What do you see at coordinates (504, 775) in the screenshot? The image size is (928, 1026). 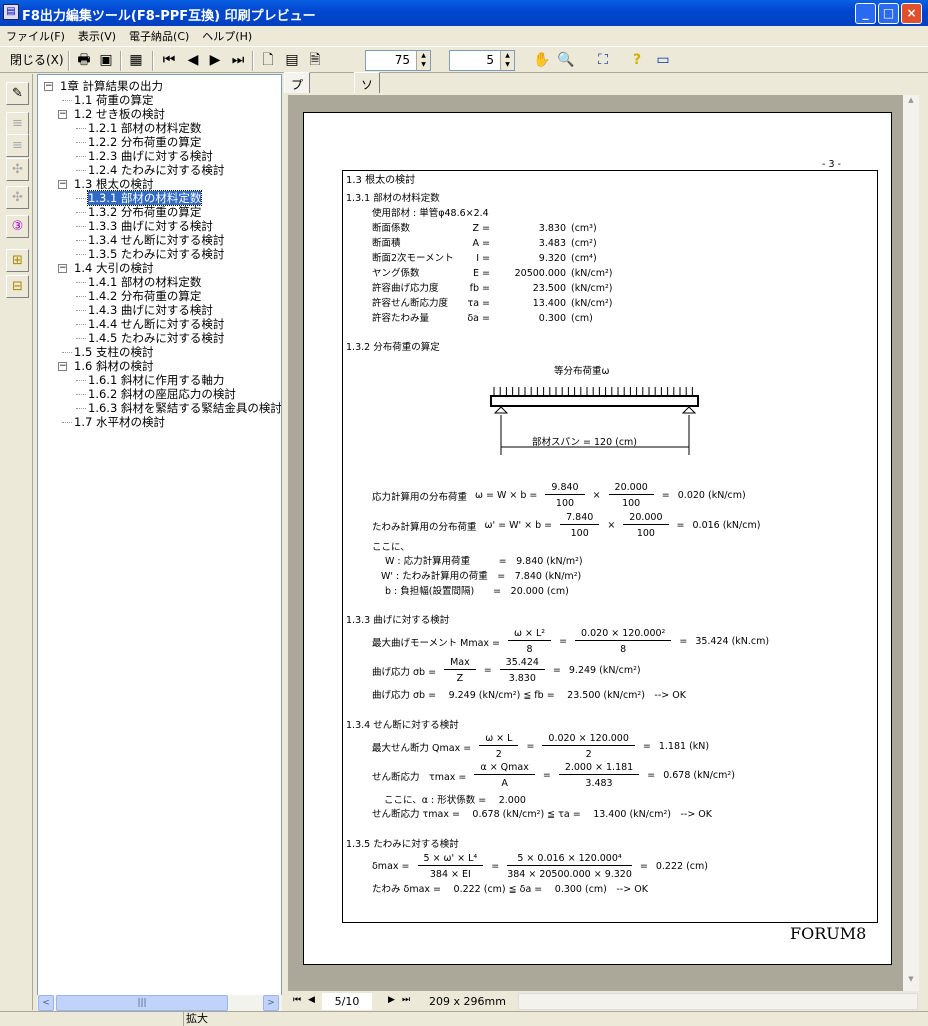 I see `fraction: α × Qmax A` at bounding box center [504, 775].